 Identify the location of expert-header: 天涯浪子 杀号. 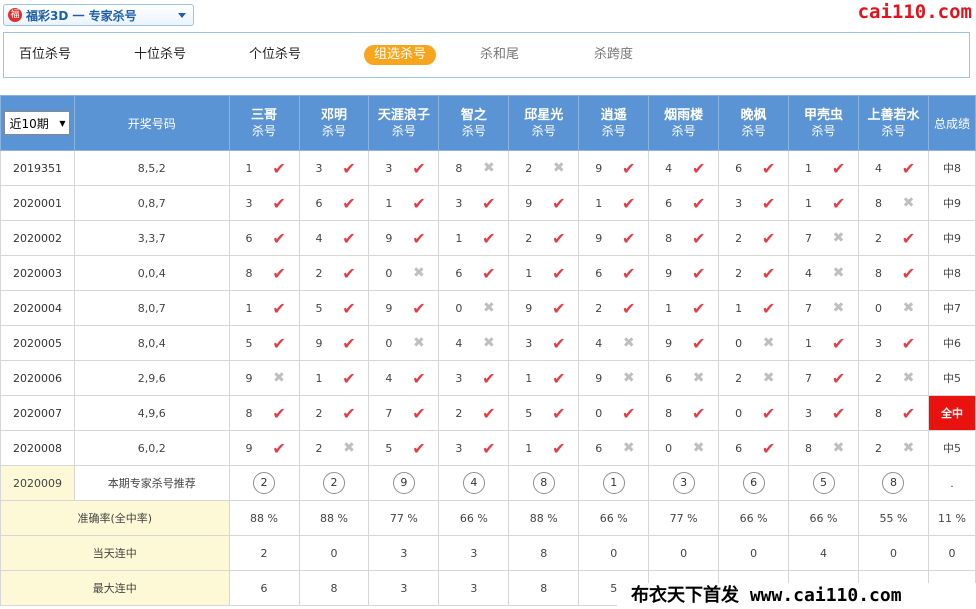
(404, 123).